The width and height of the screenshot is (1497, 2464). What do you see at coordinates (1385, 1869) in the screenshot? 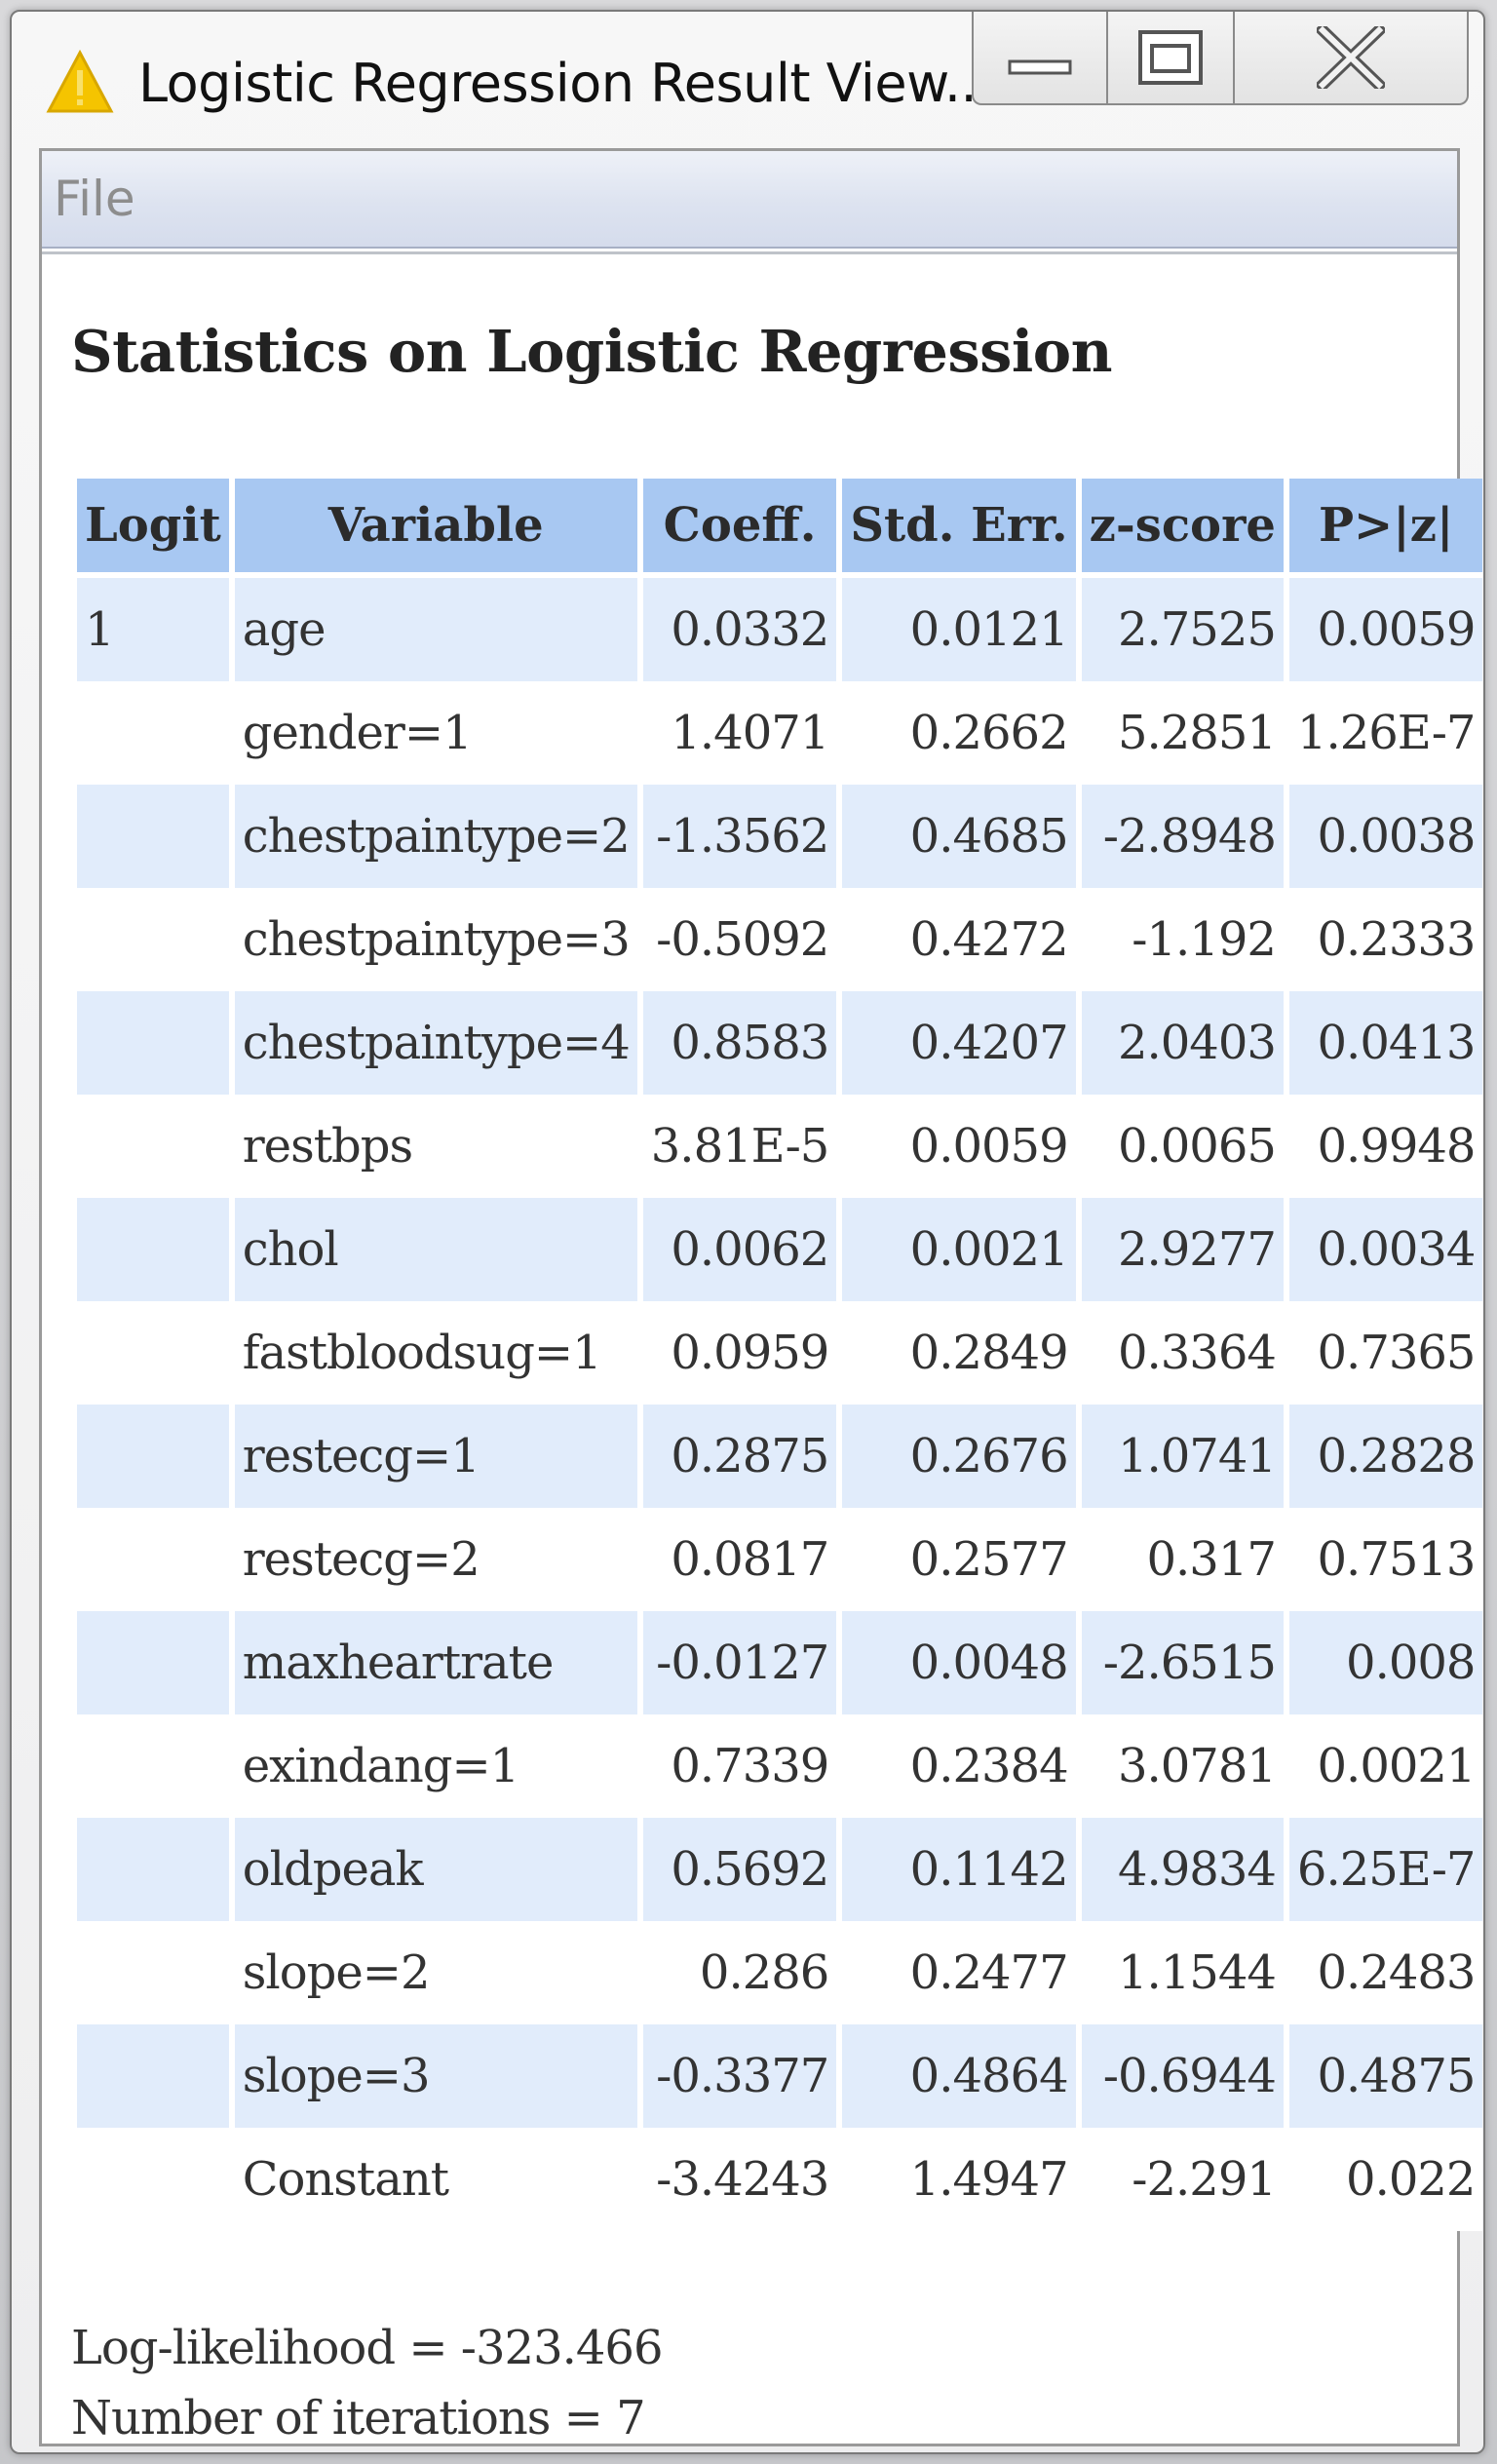
I see `cell-p-value: 6.25E-7` at bounding box center [1385, 1869].